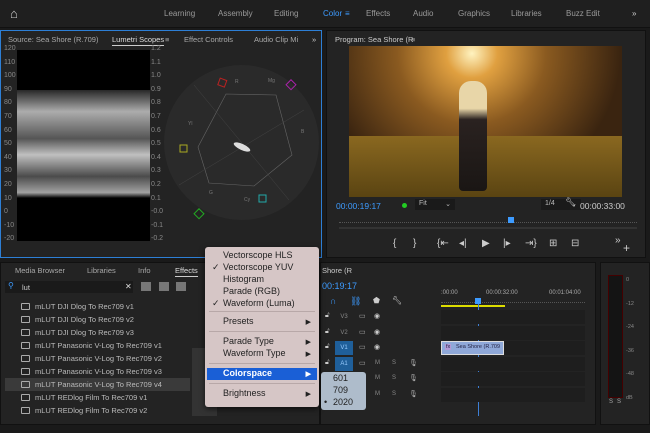  I want to click on effect-list-item: mLUT DJI Dlog To Rec709 v3, so click(97, 332).